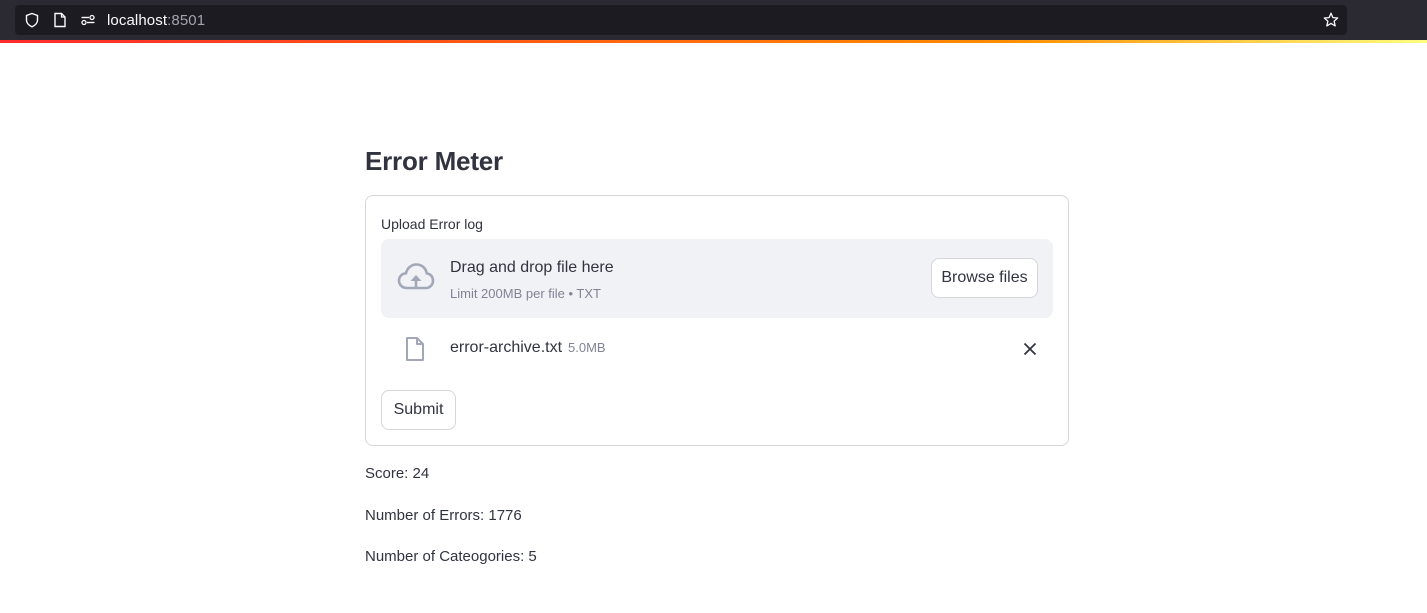 This screenshot has height=613, width=1427. What do you see at coordinates (397, 473) in the screenshot?
I see `score-text: Score: 24` at bounding box center [397, 473].